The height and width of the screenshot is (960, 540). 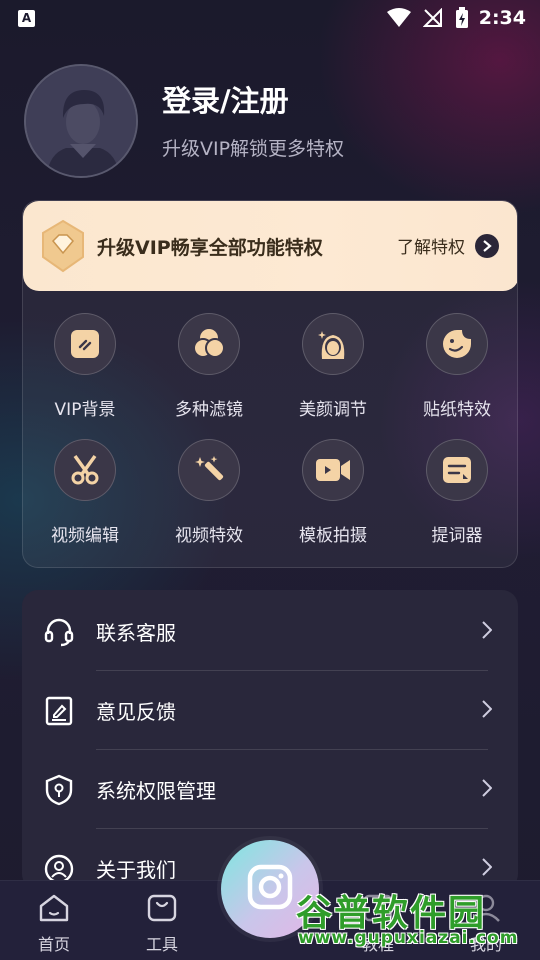 What do you see at coordinates (209, 470) in the screenshot?
I see `magic-wand-icon` at bounding box center [209, 470].